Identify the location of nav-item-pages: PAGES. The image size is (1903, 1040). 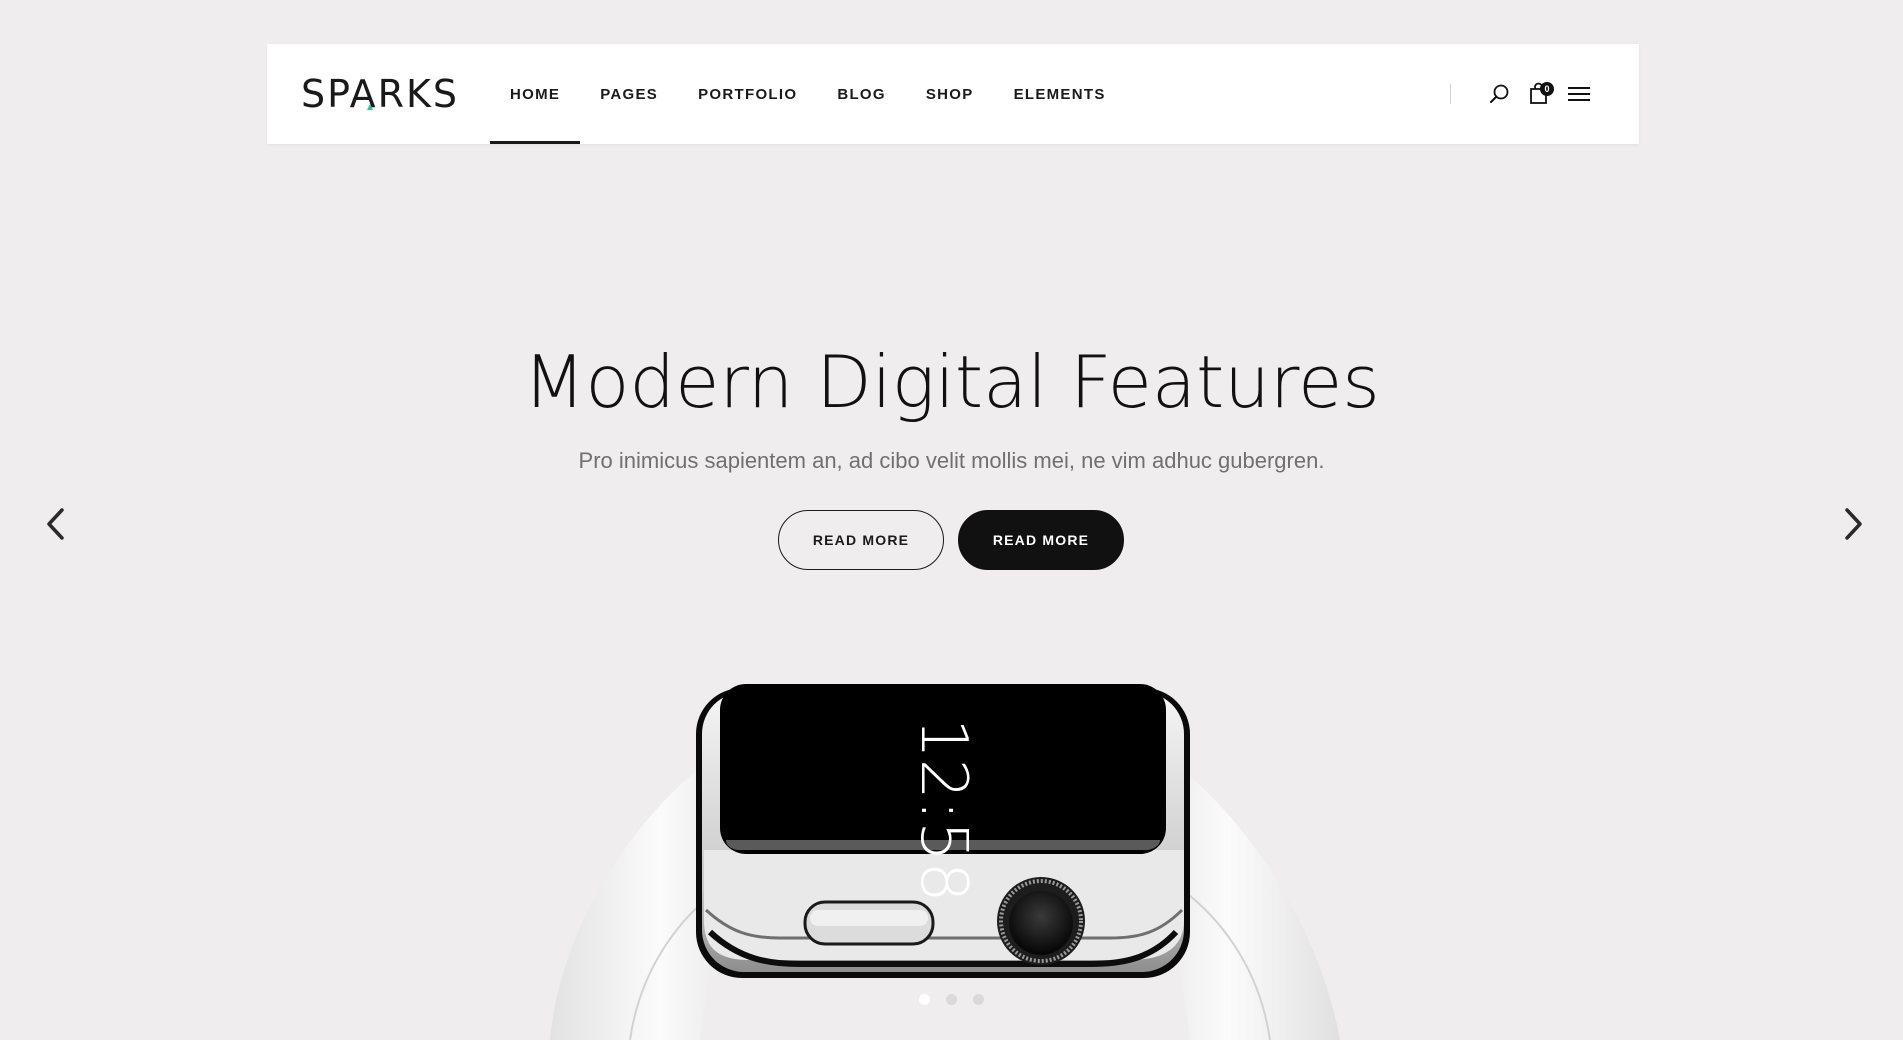
(629, 94).